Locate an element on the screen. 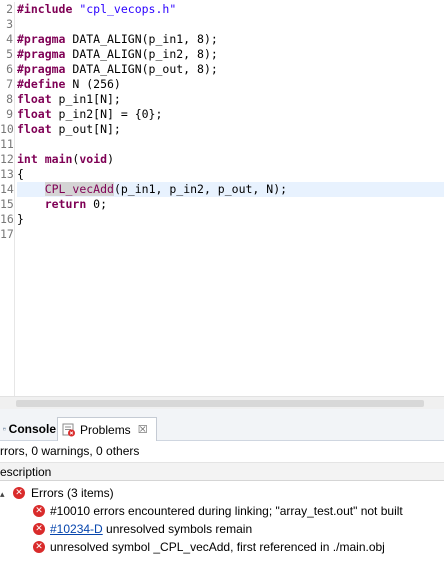  code-token: N (256) is located at coordinates (93, 84).